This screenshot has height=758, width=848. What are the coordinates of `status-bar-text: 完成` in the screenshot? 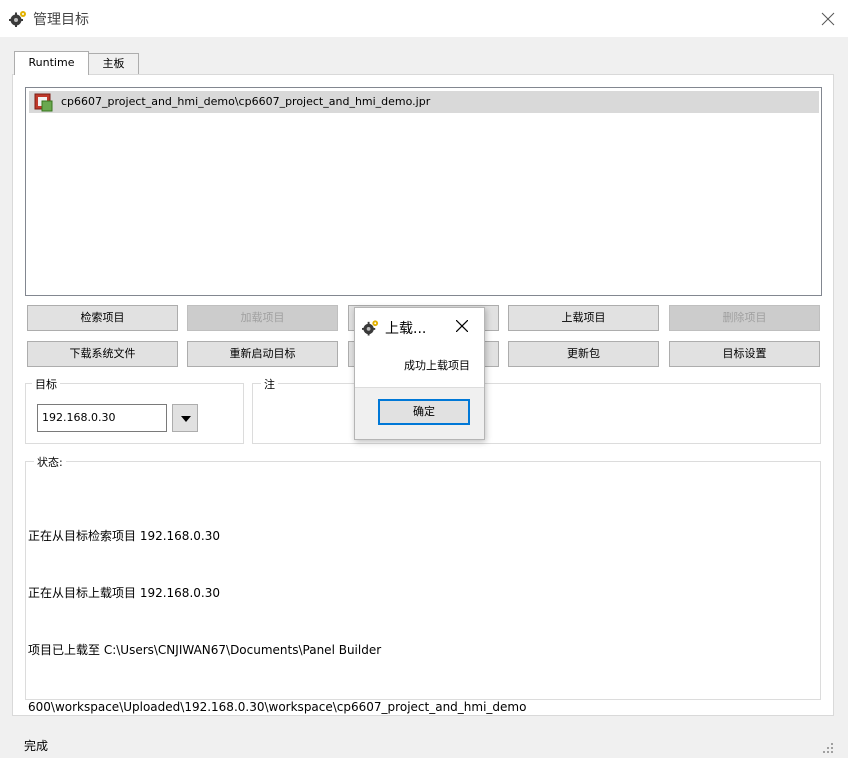 It's located at (36, 746).